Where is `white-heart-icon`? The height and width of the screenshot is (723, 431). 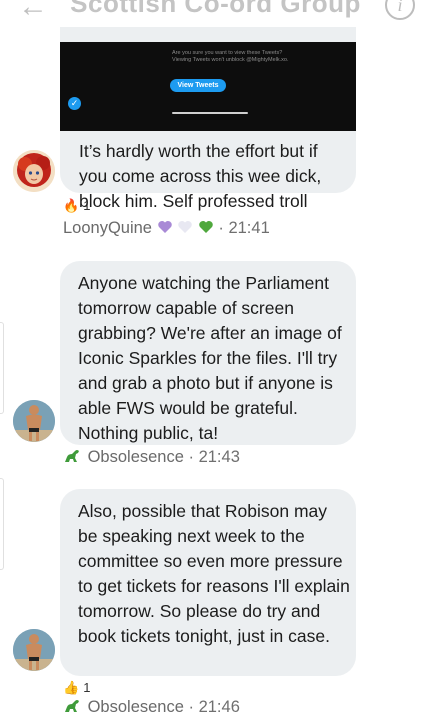
white-heart-icon is located at coordinates (185, 227).